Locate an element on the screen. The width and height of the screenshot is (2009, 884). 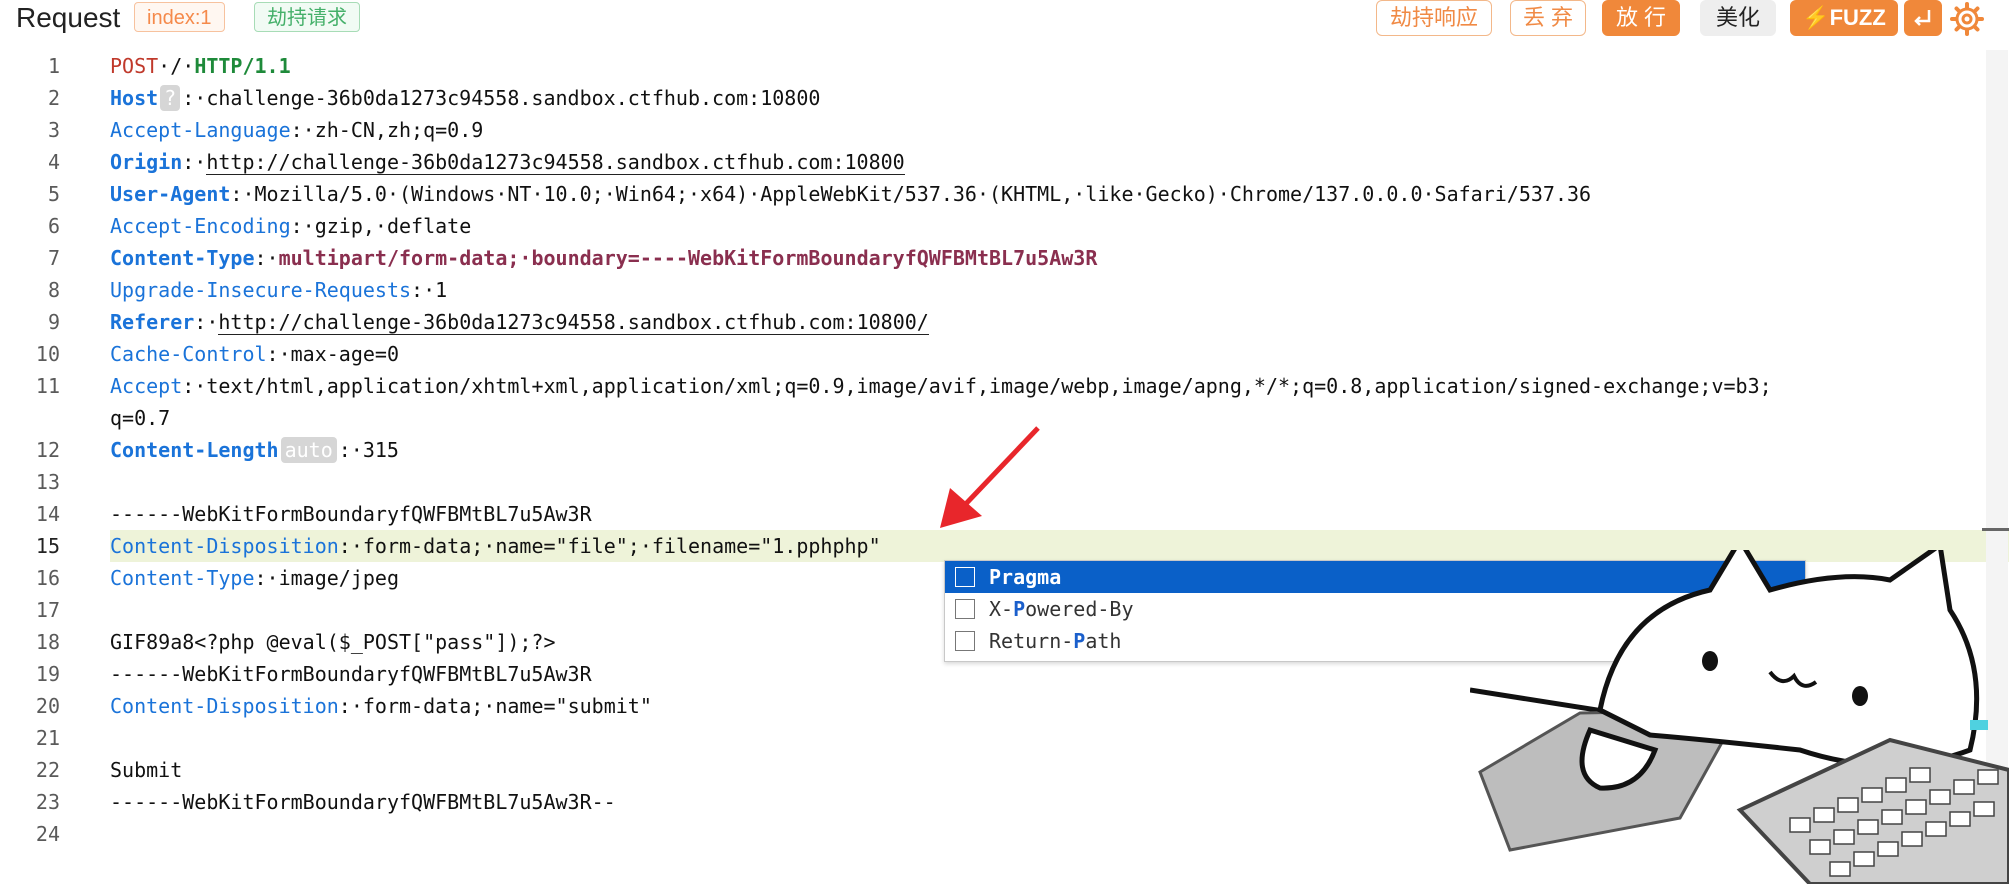
line-number: 16 is located at coordinates (47, 578).